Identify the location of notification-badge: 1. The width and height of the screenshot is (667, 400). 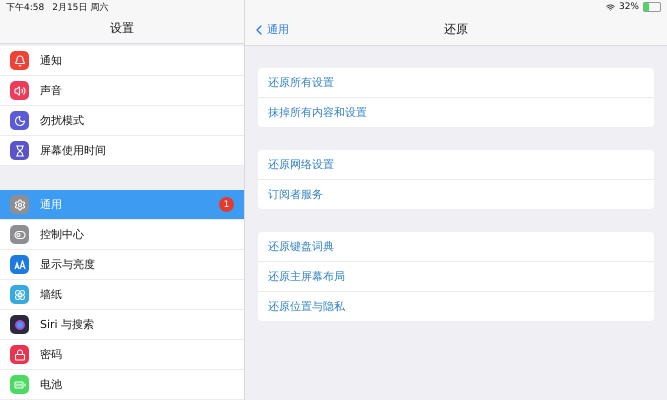
(226, 204).